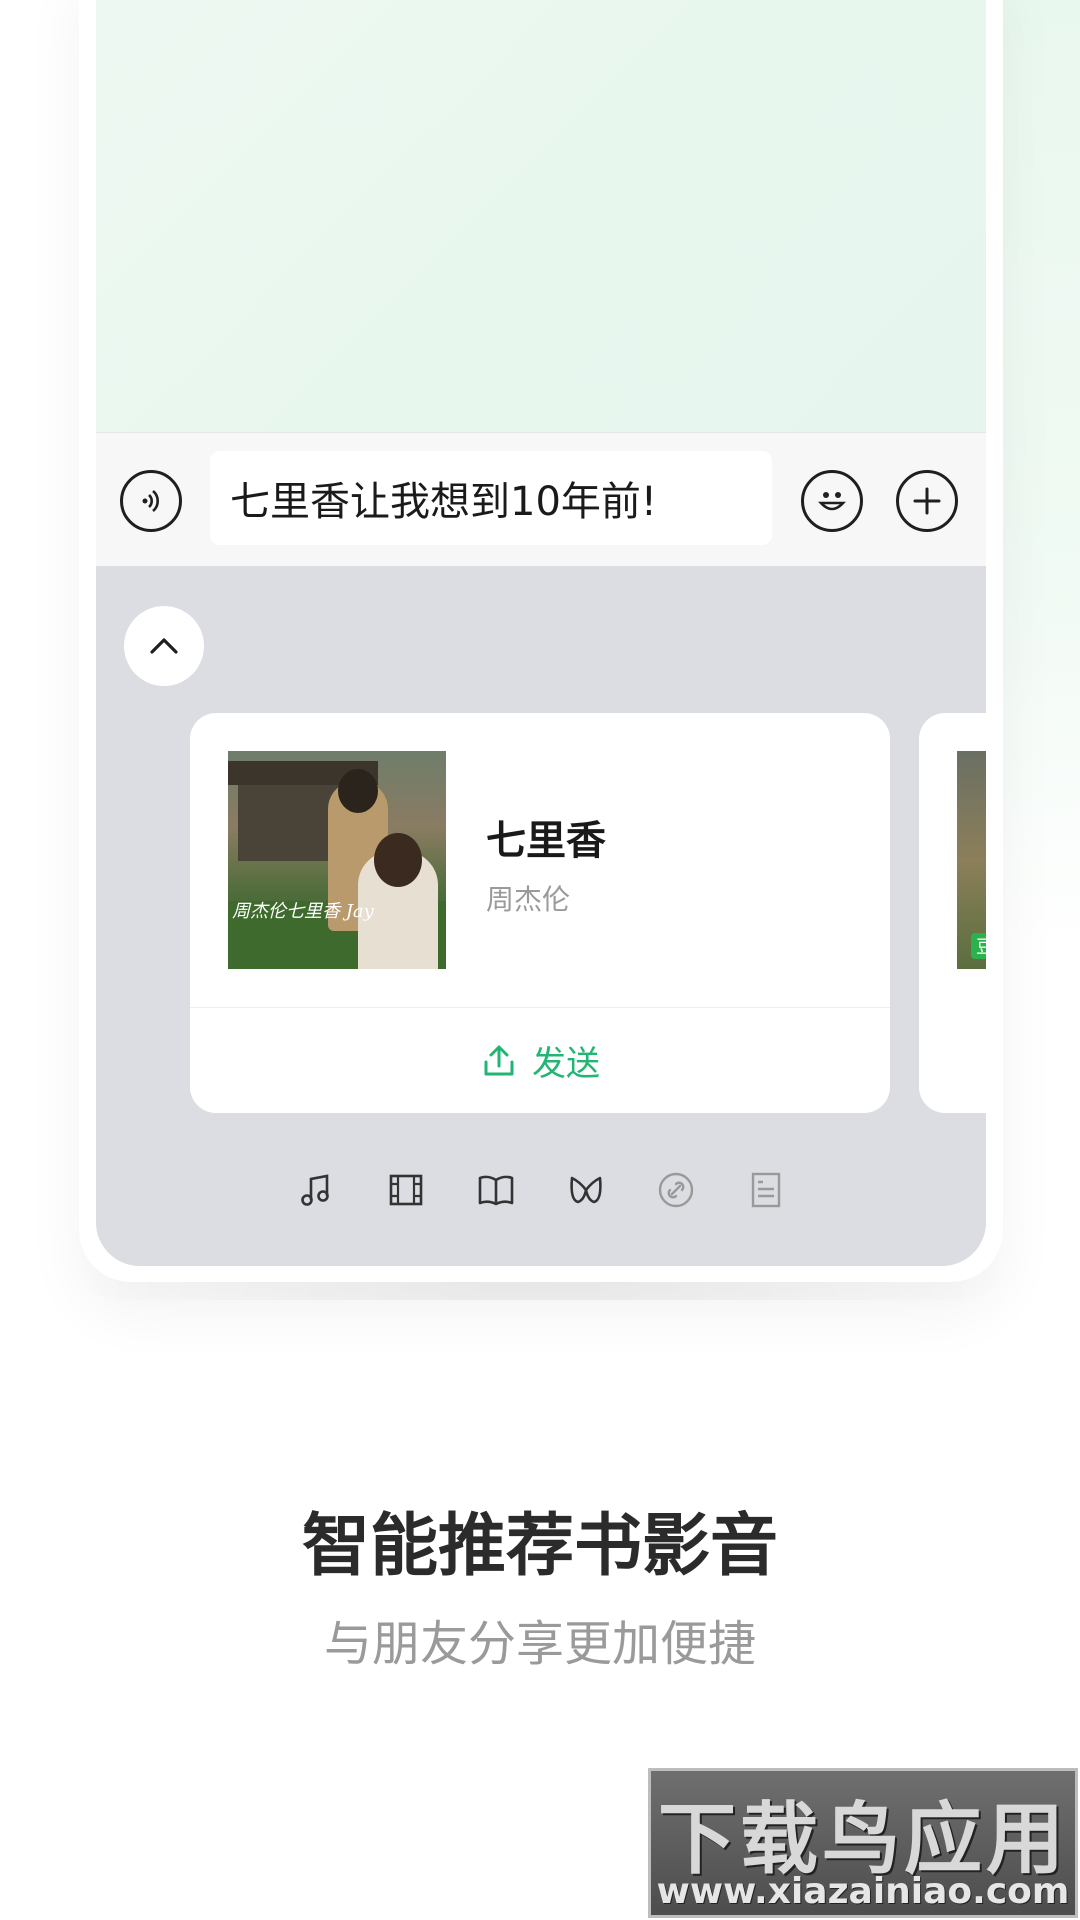 Image resolution: width=1080 pixels, height=1920 pixels. I want to click on voice-button, so click(151, 501).